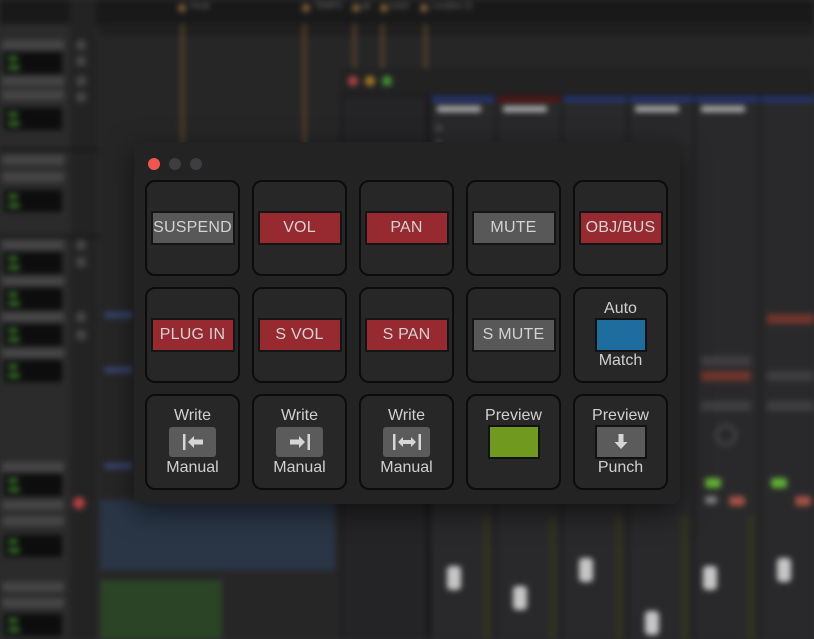  I want to click on vol-enable-button: VOL, so click(299, 228).